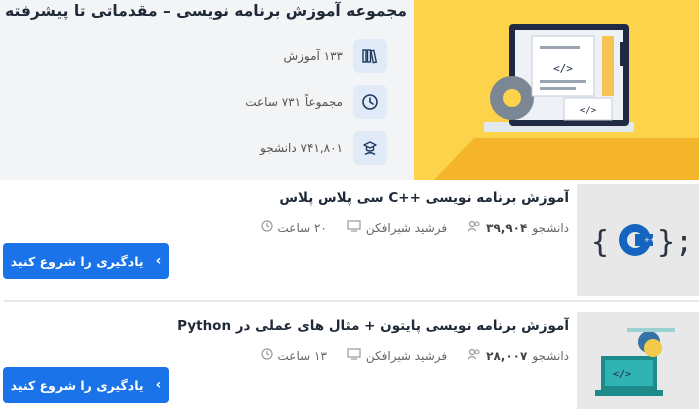 This screenshot has width=699, height=409. I want to click on course-duration: ۱۳ ساعت, so click(293, 355).